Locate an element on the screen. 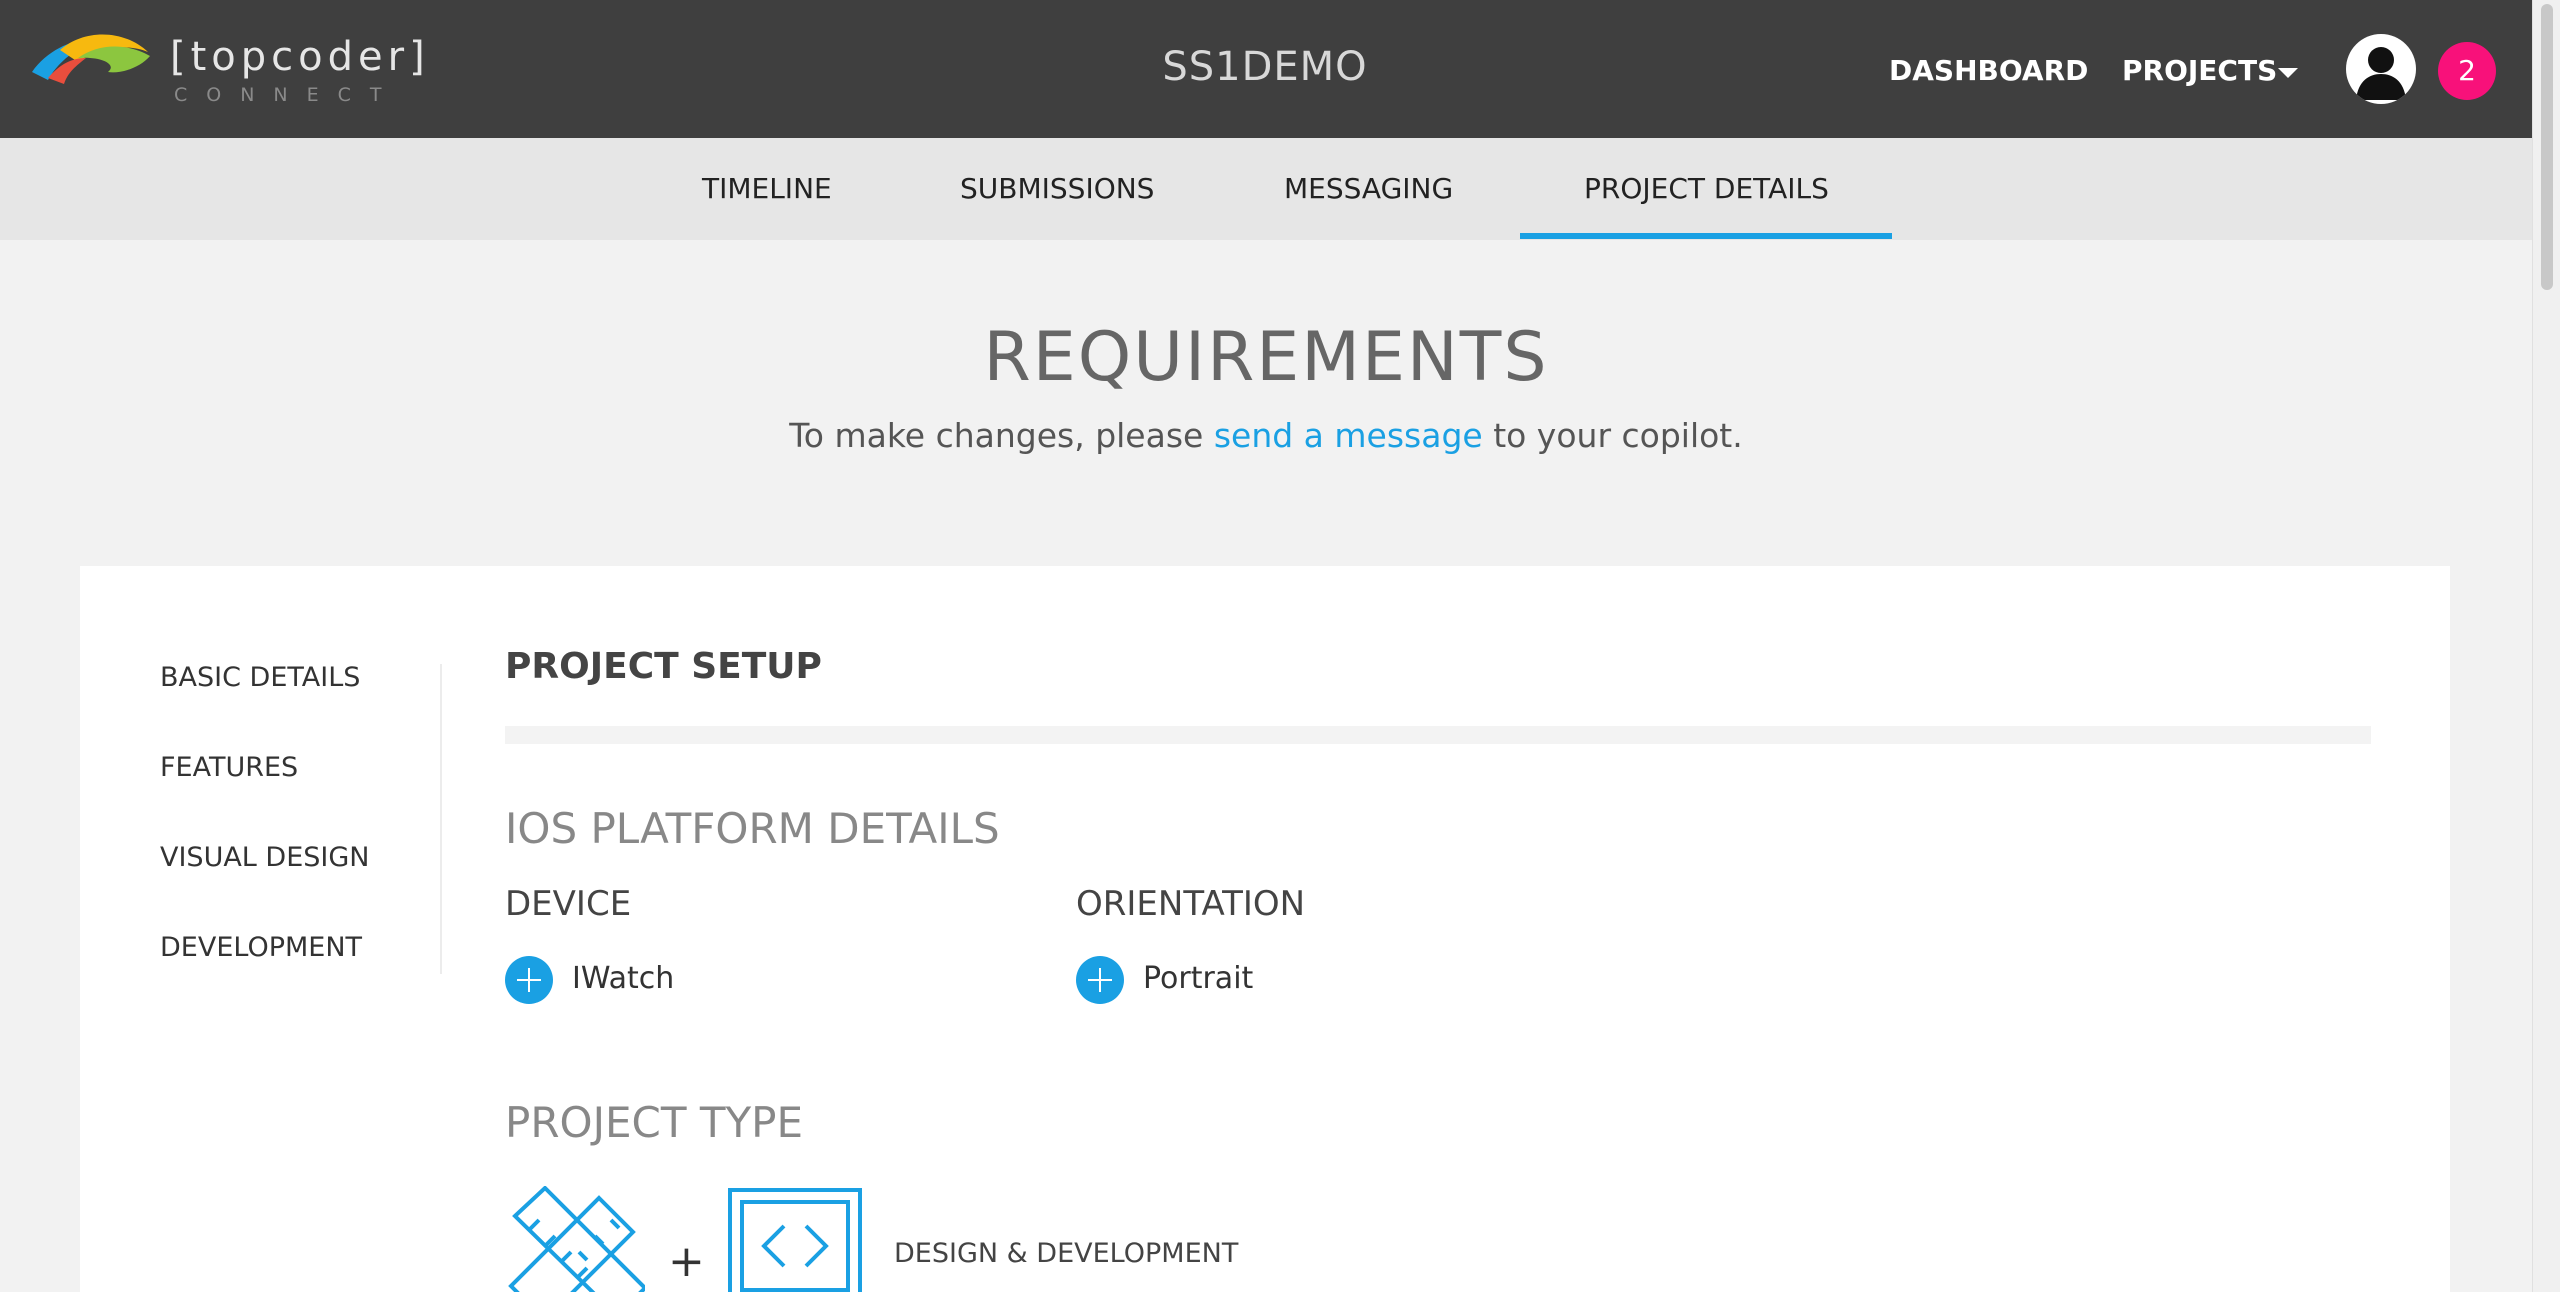  logo-subtitle: CONNECT is located at coordinates (287, 95).